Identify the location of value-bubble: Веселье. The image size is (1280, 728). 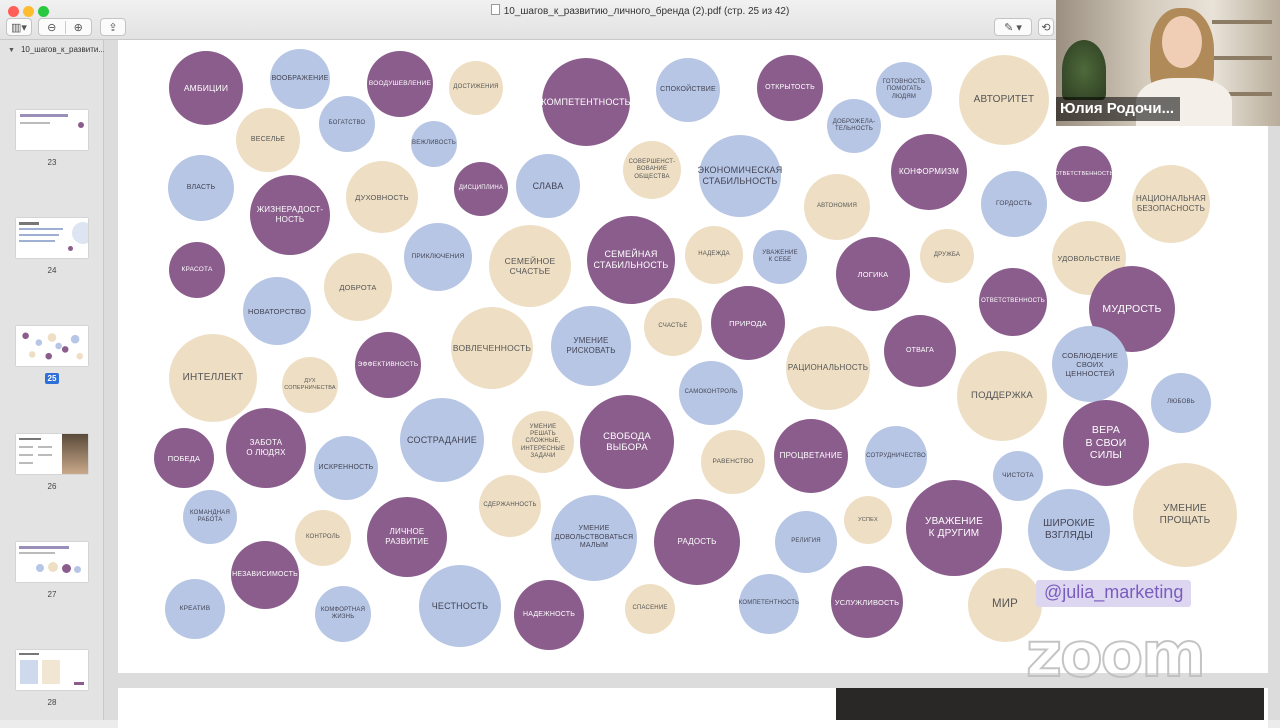
(268, 140).